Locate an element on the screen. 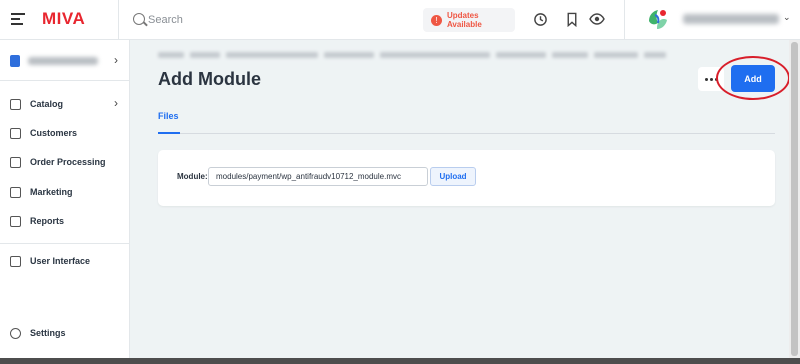 The image size is (800, 364). more-options-button is located at coordinates (711, 79).